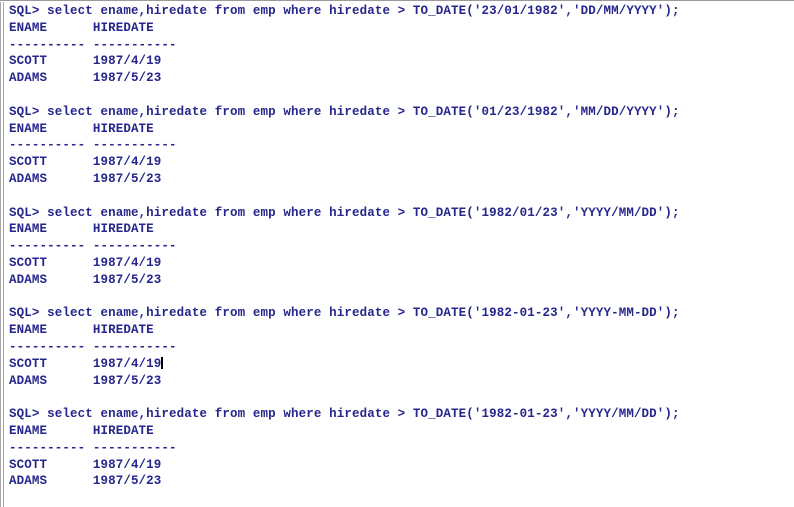 The width and height of the screenshot is (794, 507). I want to click on console-frame-left-outer, so click(0, 254).